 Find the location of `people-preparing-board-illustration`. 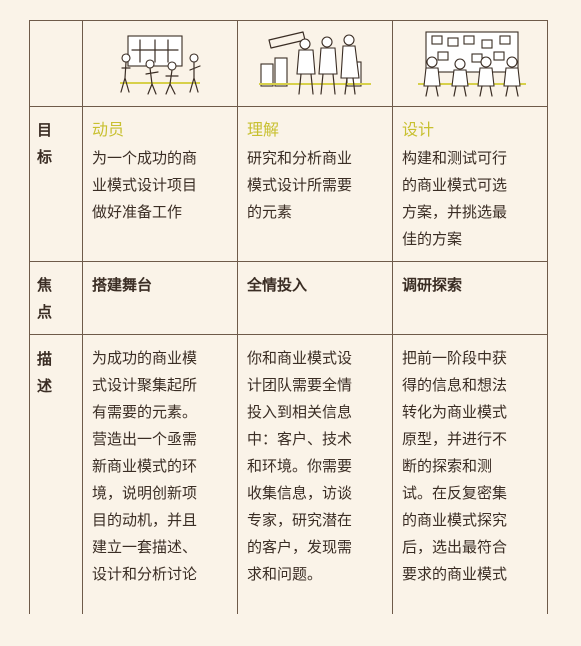

people-preparing-board-illustration is located at coordinates (160, 64).